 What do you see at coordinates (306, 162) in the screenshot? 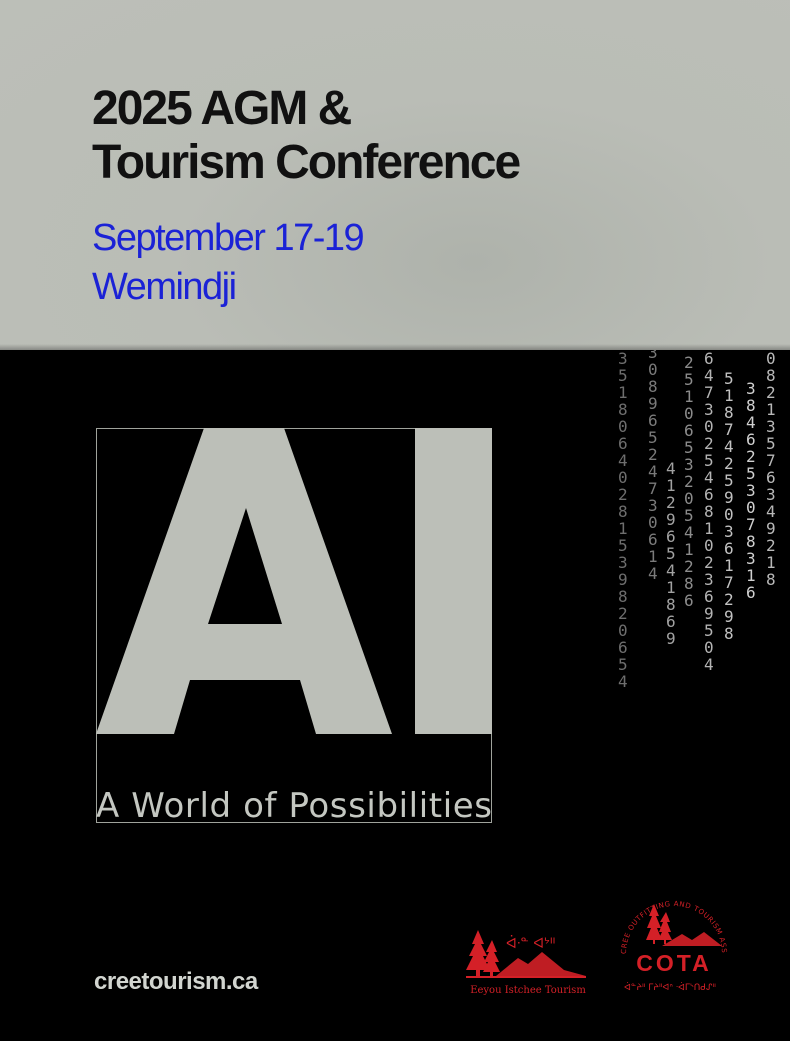
I see `event-title-line2: Tourism Conference` at bounding box center [306, 162].